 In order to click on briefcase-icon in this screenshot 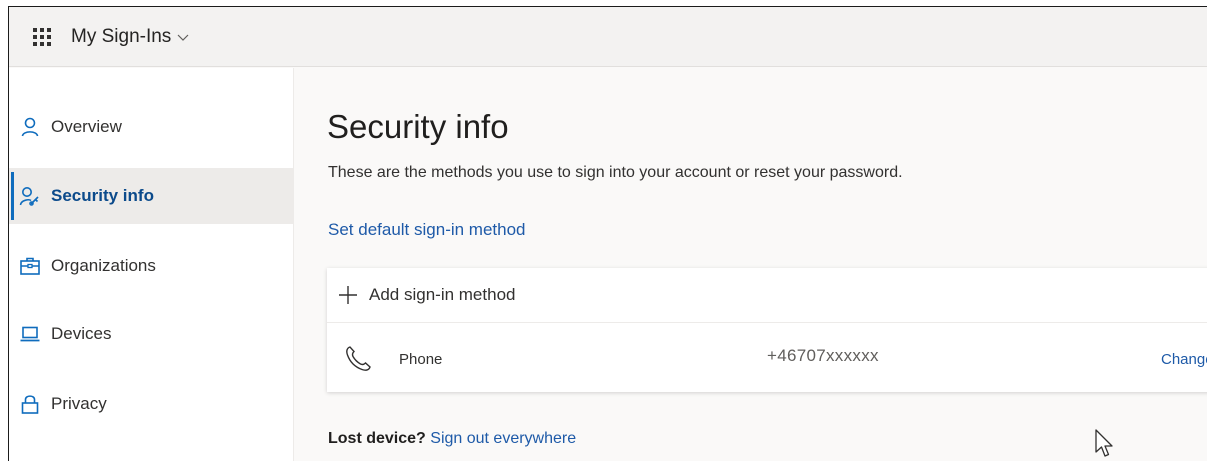, I will do `click(30, 266)`.